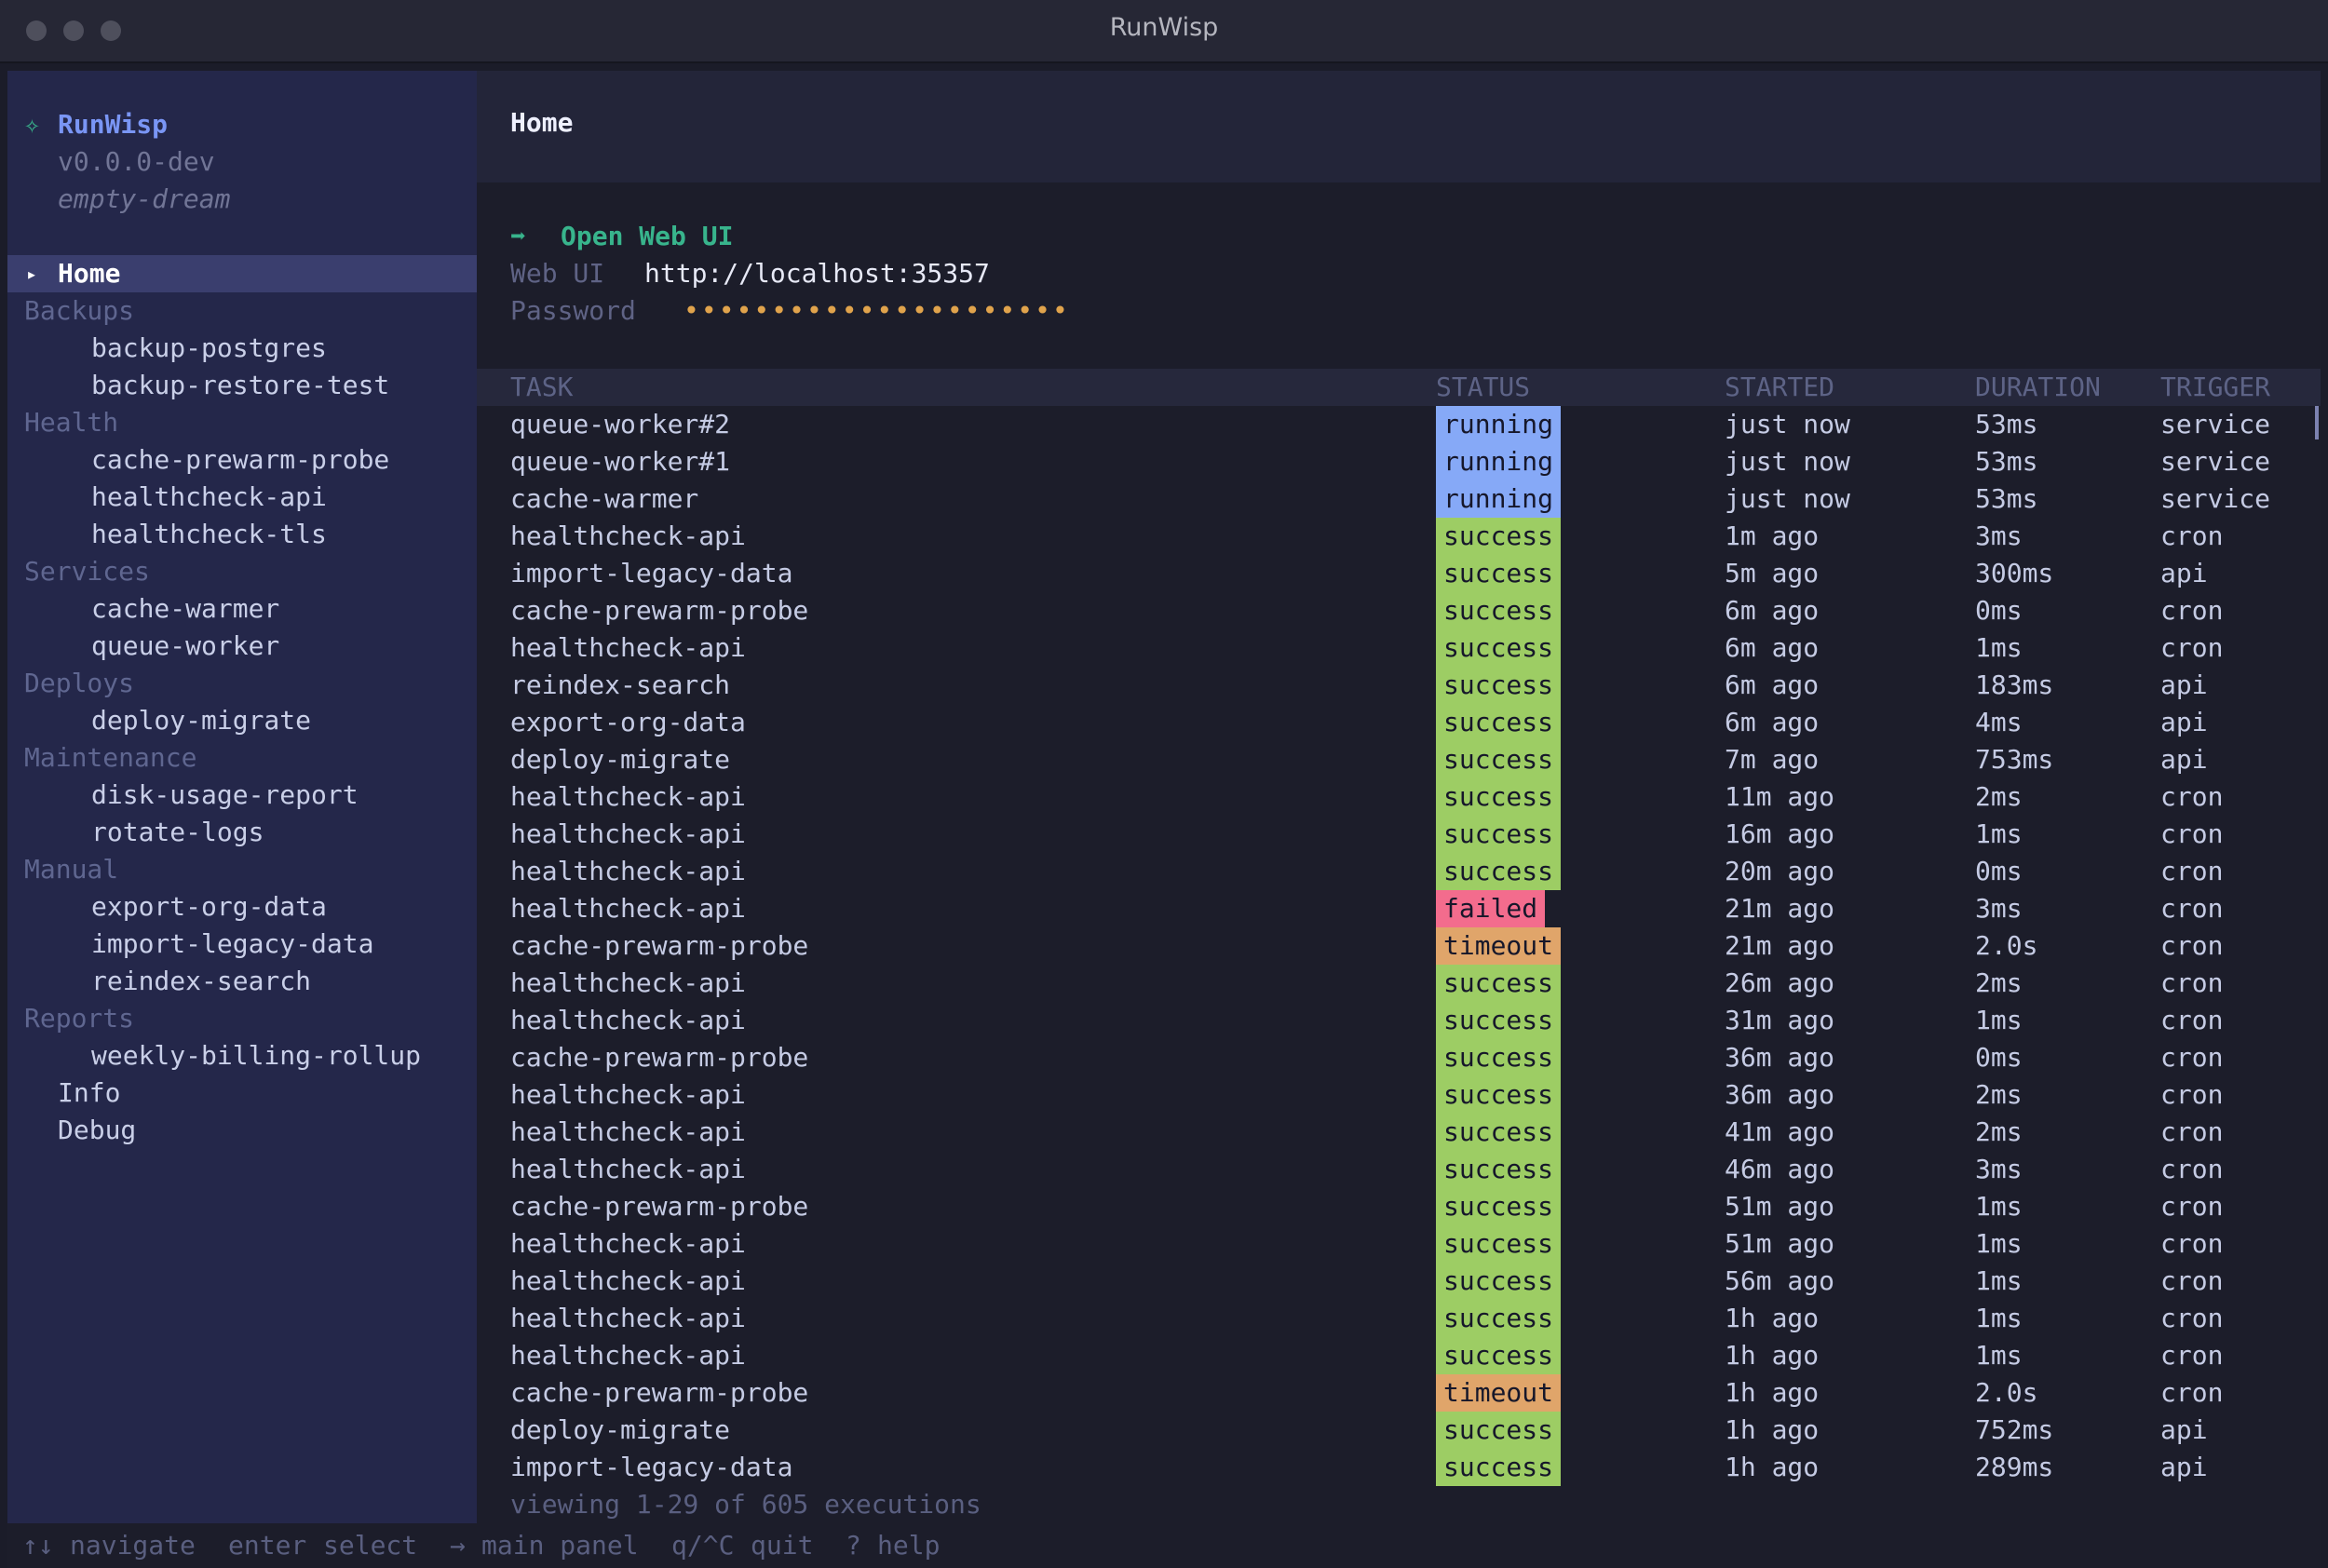 Image resolution: width=2328 pixels, height=1568 pixels. Describe the element at coordinates (97, 1130) in the screenshot. I see `sidebar-item-debug: Debug` at that location.